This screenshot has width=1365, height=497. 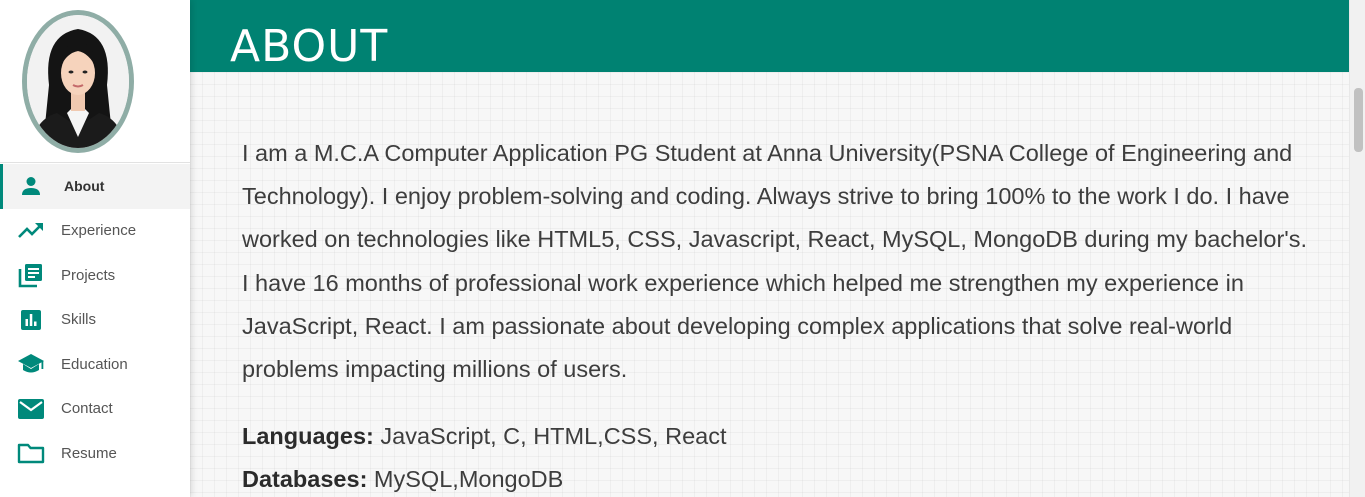 What do you see at coordinates (769, 36) in the screenshot?
I see `section-header: ABOUT` at bounding box center [769, 36].